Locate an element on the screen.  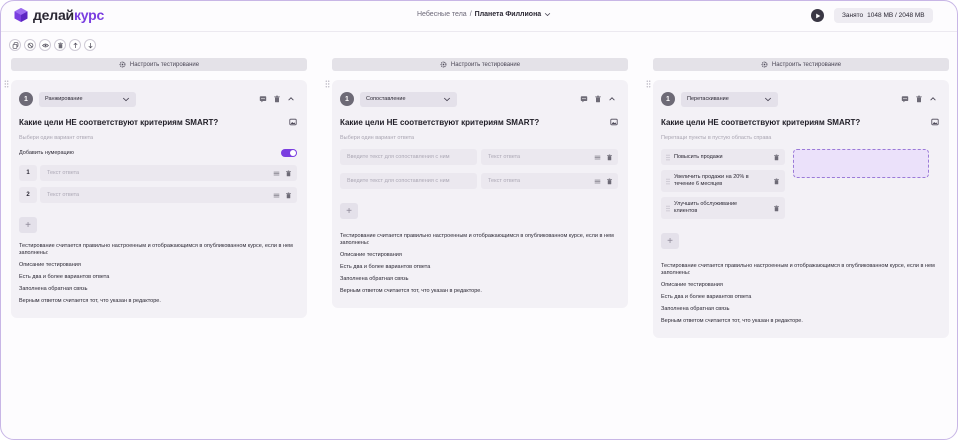
question-type-select: Сопоставление is located at coordinates (408, 99).